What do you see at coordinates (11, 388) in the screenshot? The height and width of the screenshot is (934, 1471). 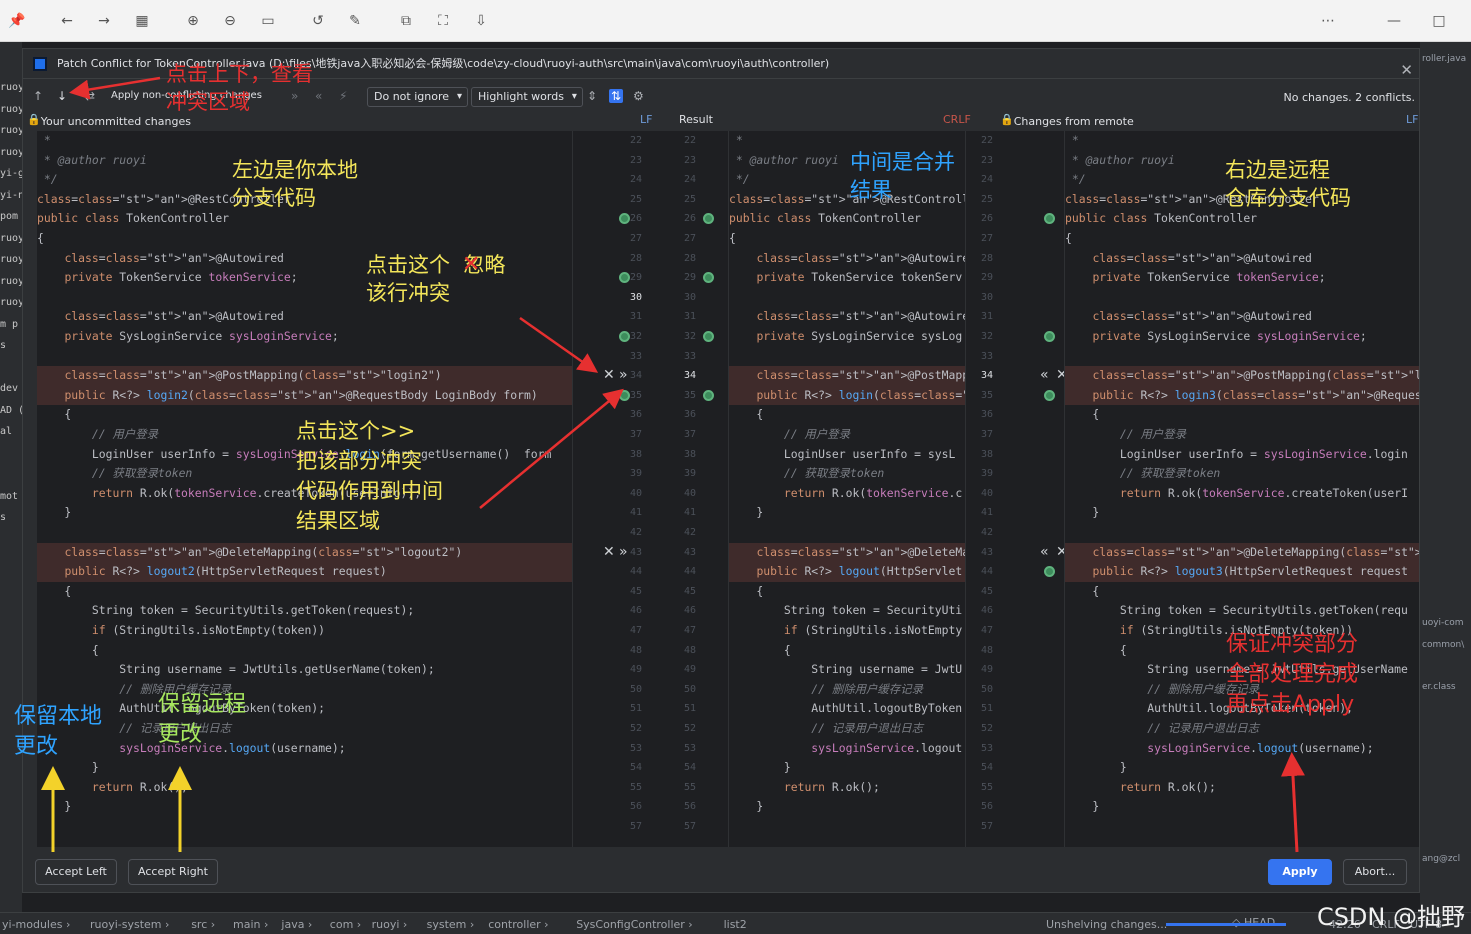 I see `project-tree-item: dev` at bounding box center [11, 388].